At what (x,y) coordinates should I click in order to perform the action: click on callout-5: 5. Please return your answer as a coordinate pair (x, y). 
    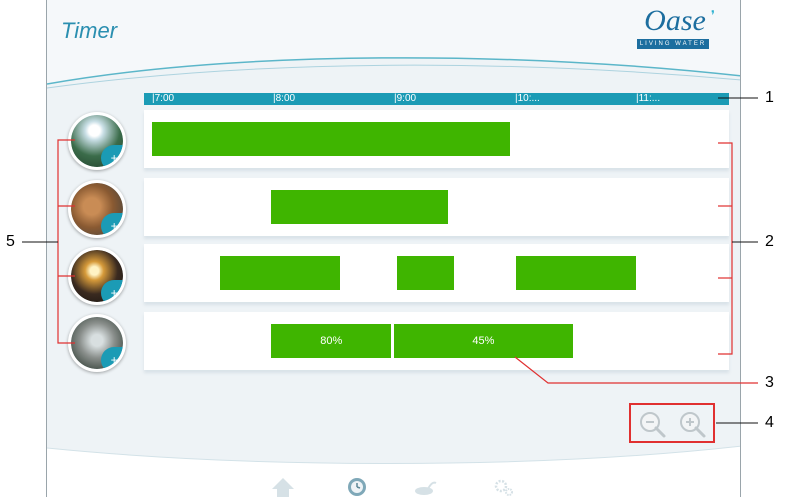
    Looking at the image, I should click on (10, 241).